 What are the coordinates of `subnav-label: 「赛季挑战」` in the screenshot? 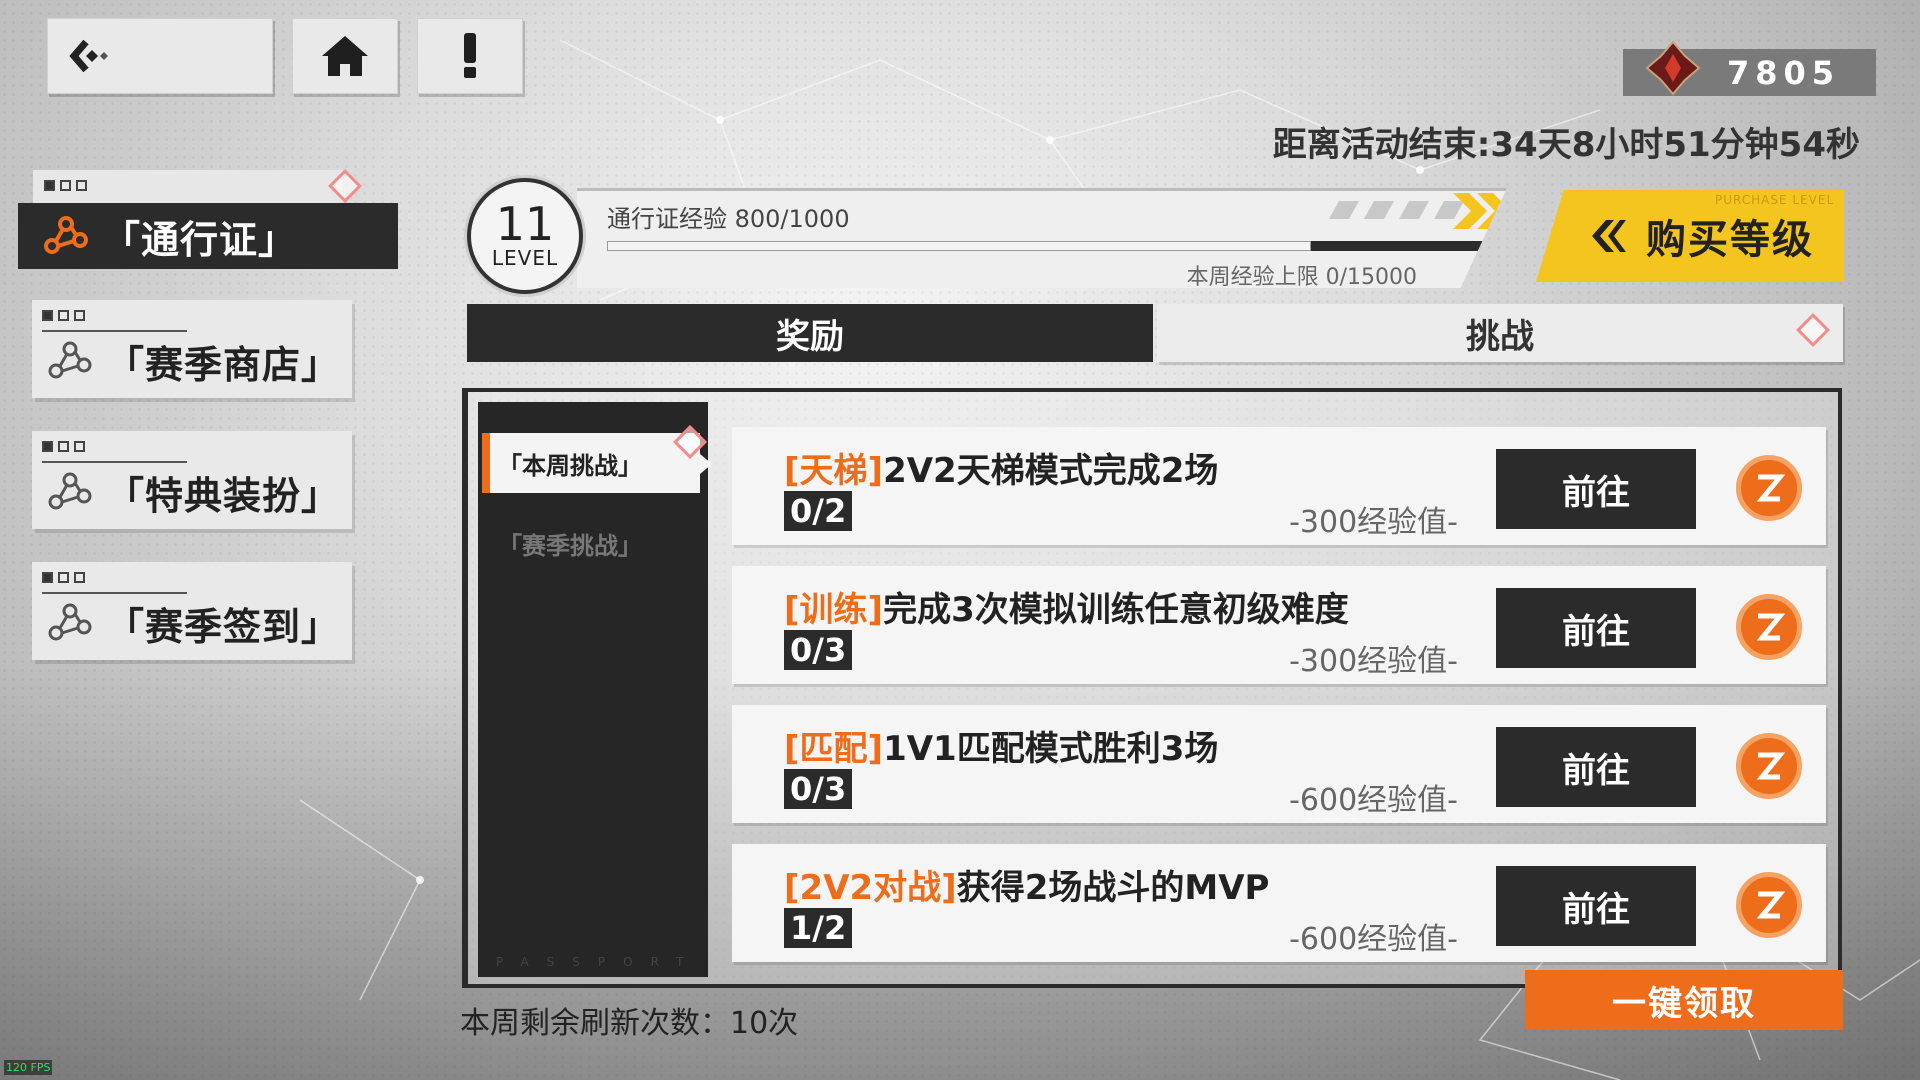 It's located at (570, 545).